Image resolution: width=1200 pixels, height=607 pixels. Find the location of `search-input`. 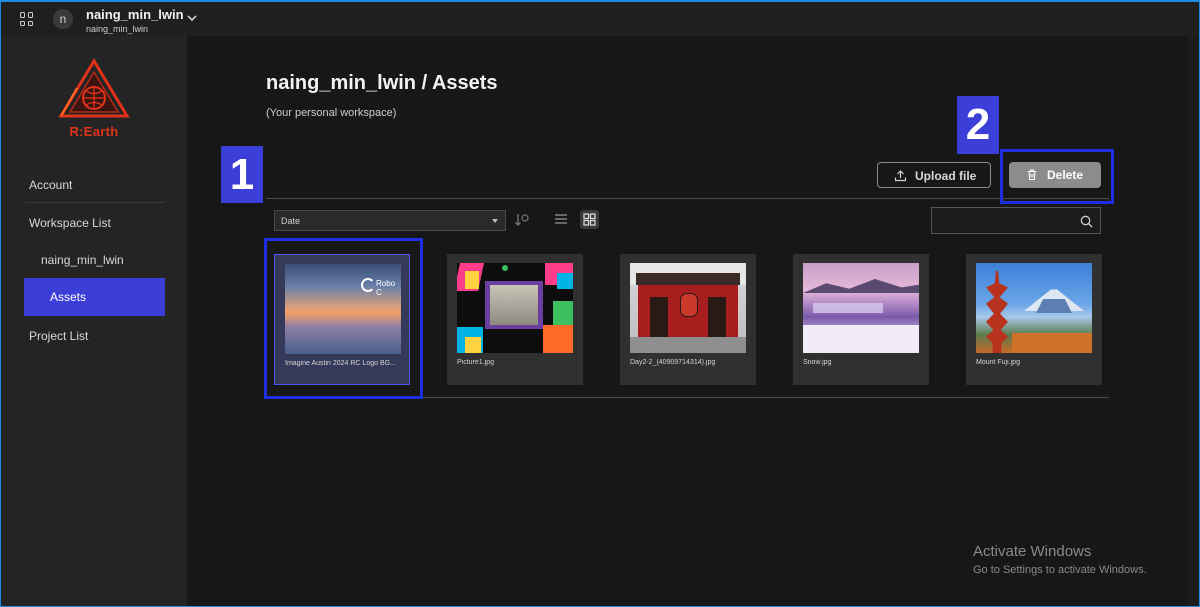

search-input is located at coordinates (1003, 221).